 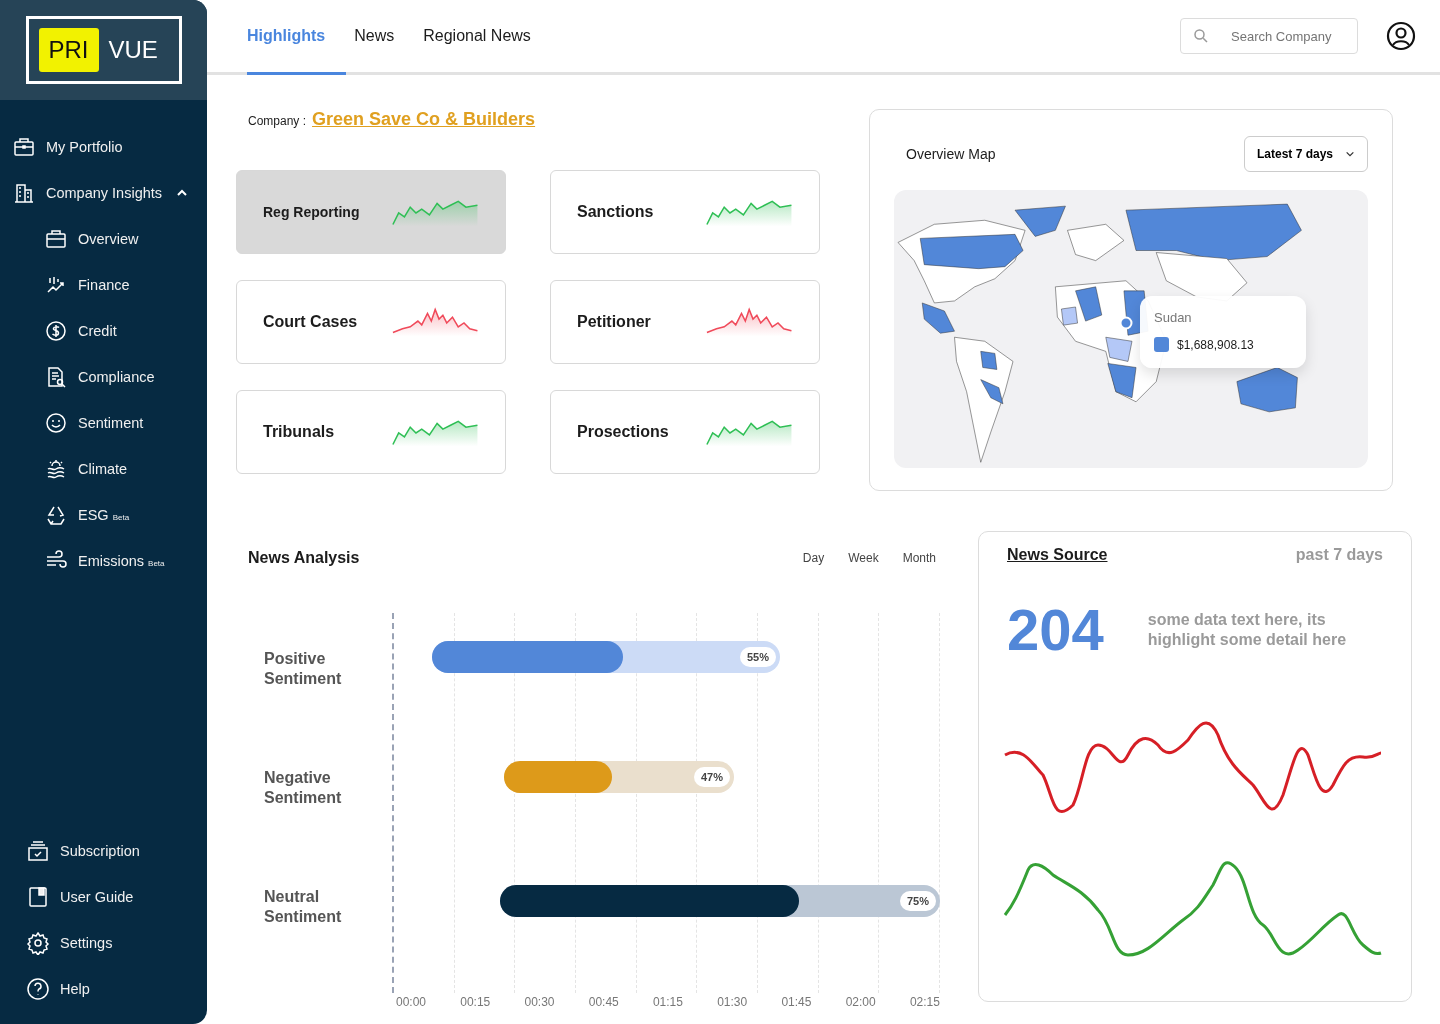 What do you see at coordinates (303, 788) in the screenshot?
I see `sentiment-label: Negative Sentiment` at bounding box center [303, 788].